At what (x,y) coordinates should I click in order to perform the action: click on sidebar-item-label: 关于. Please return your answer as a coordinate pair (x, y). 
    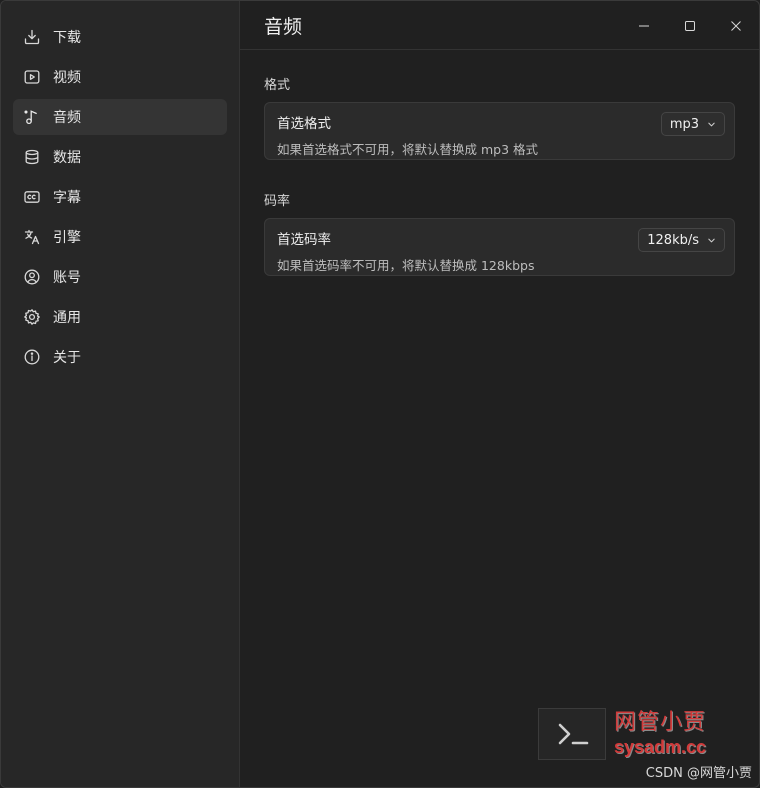
    Looking at the image, I should click on (67, 358).